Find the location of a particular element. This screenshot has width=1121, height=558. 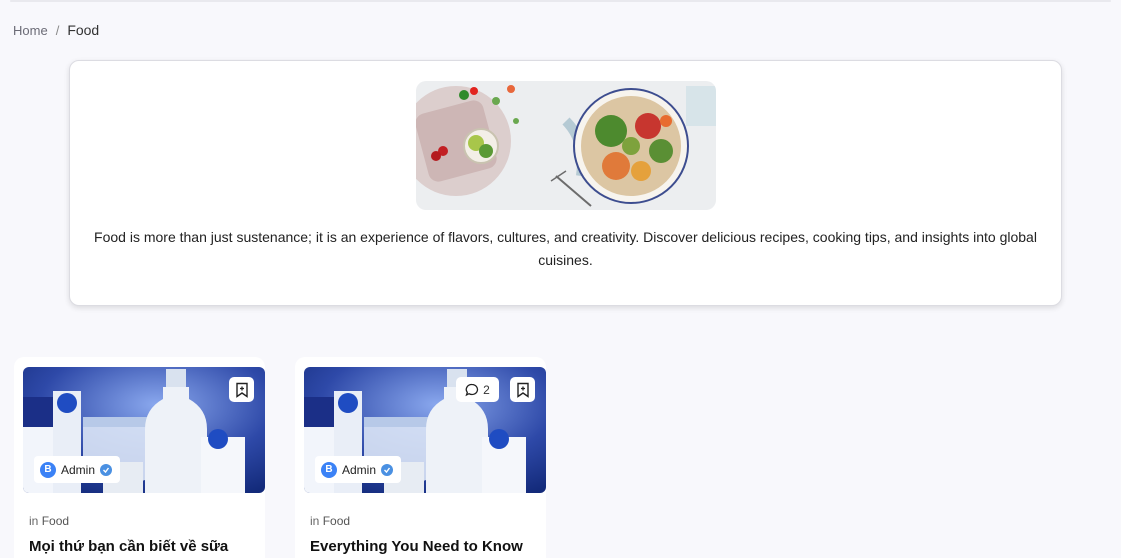

top-divider is located at coordinates (560, 1).